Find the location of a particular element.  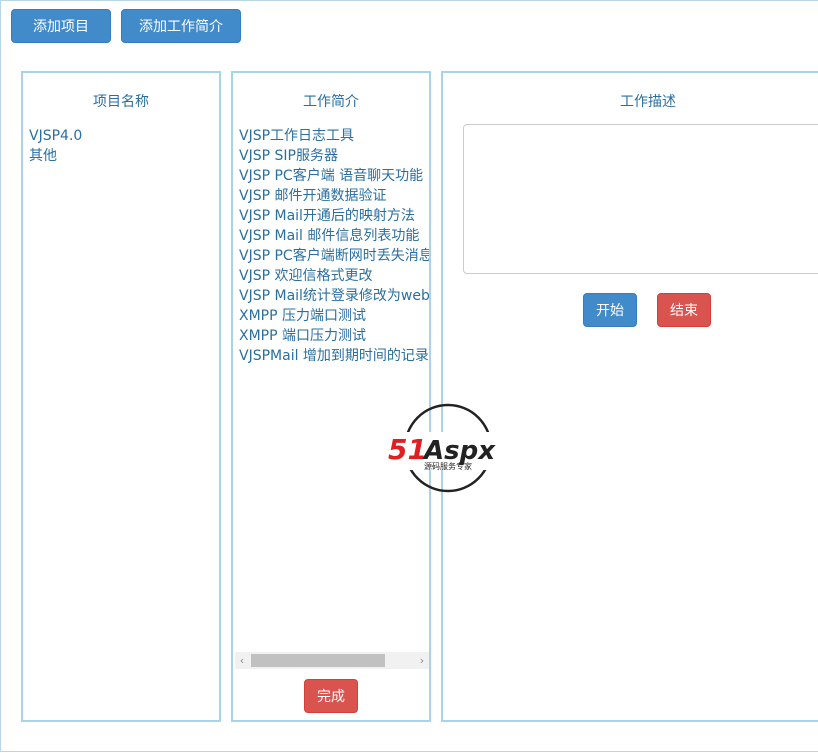

summary-item: VJSP 邮件开通数据验证 is located at coordinates (334, 196).